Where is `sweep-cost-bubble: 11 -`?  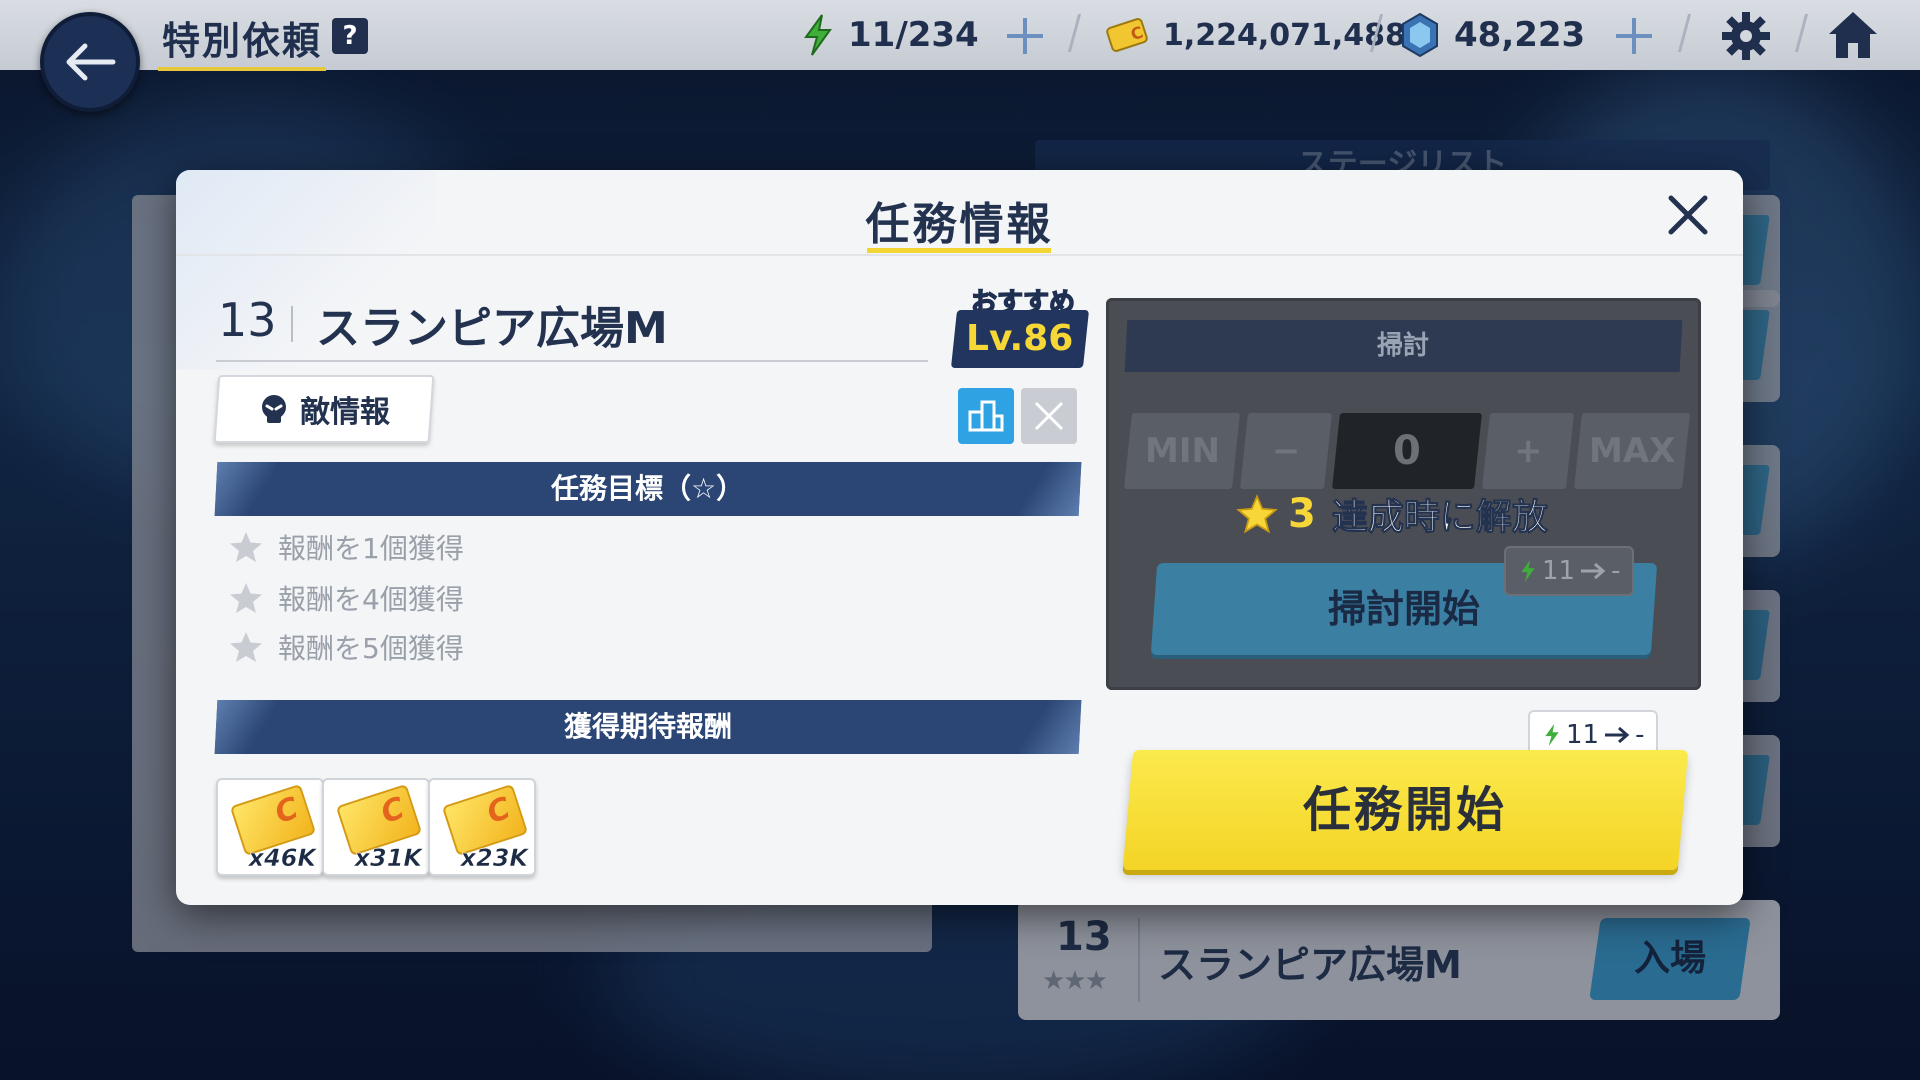
sweep-cost-bubble: 11 - is located at coordinates (1569, 571).